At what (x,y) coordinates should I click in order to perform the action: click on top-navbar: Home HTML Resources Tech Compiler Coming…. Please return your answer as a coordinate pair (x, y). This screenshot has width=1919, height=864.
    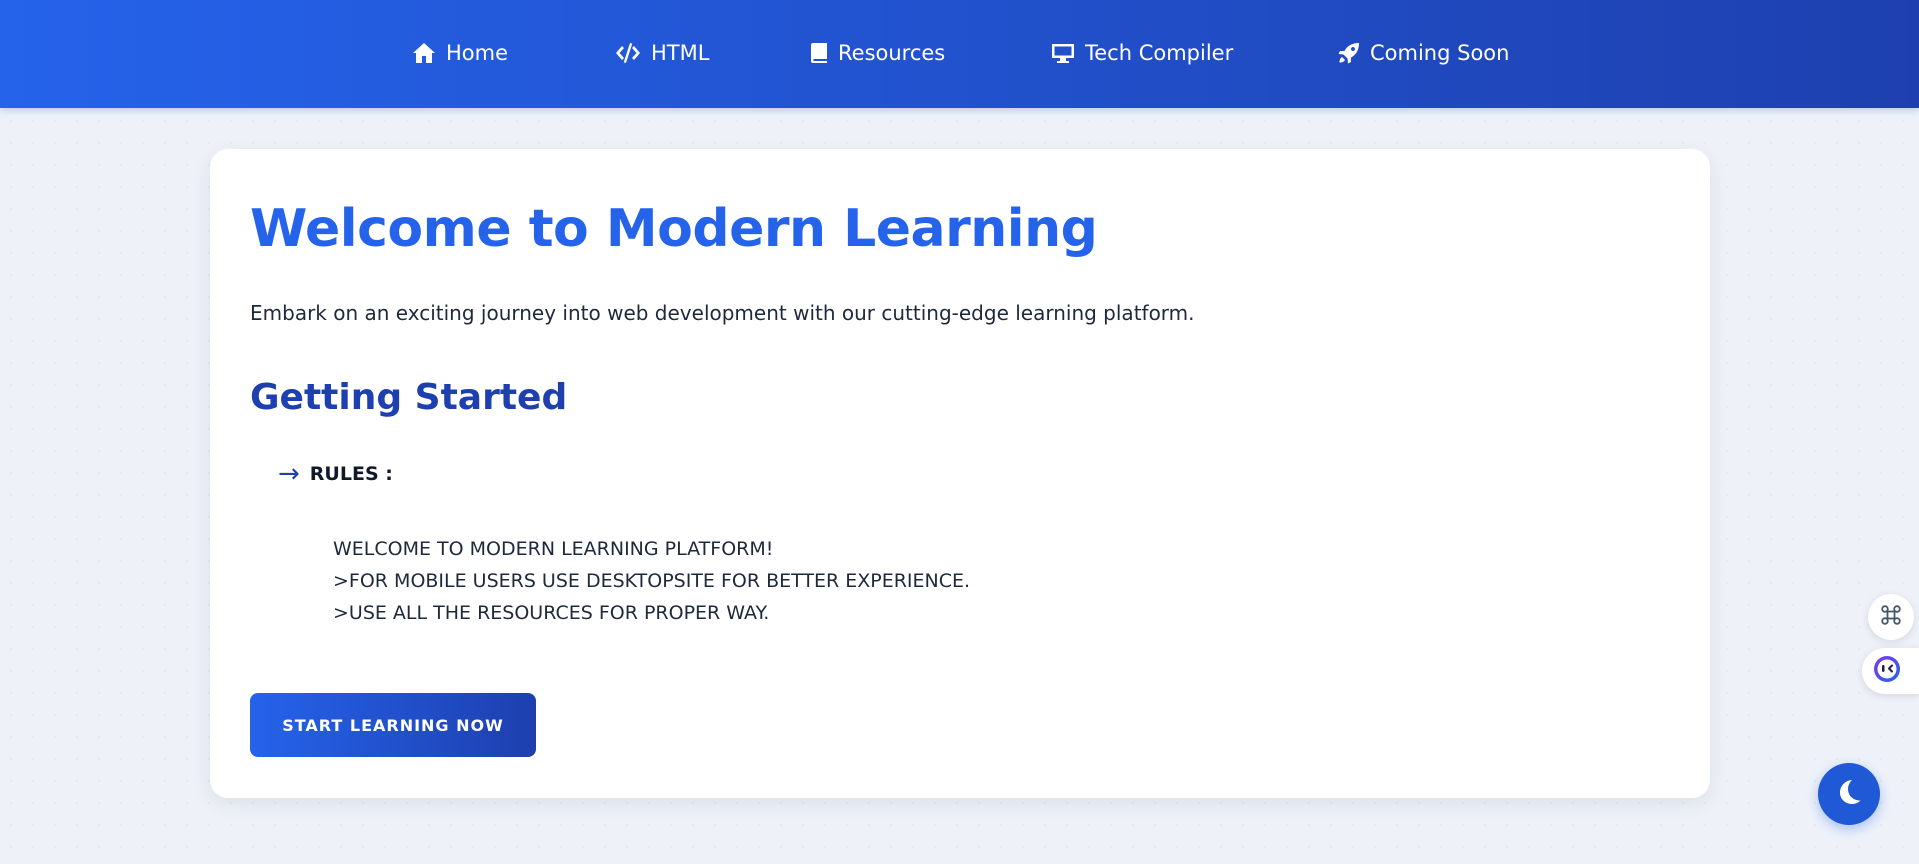
    Looking at the image, I should click on (959, 54).